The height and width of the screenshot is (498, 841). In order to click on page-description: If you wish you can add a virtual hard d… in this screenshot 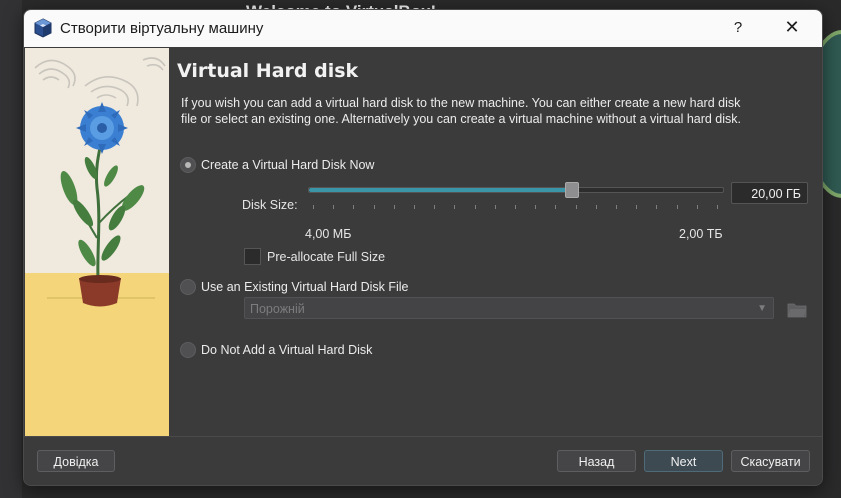, I will do `click(461, 111)`.